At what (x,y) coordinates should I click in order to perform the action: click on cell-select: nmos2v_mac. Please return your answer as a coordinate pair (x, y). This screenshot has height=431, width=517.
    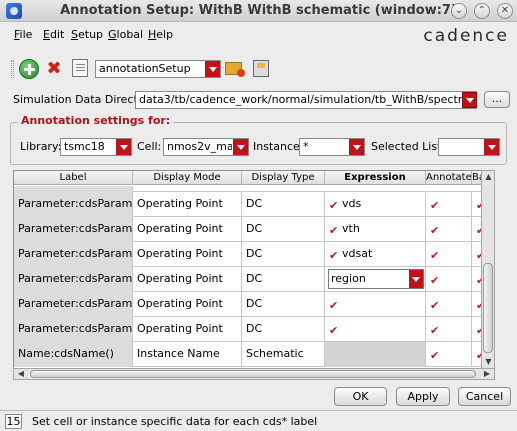
    Looking at the image, I should click on (206, 147).